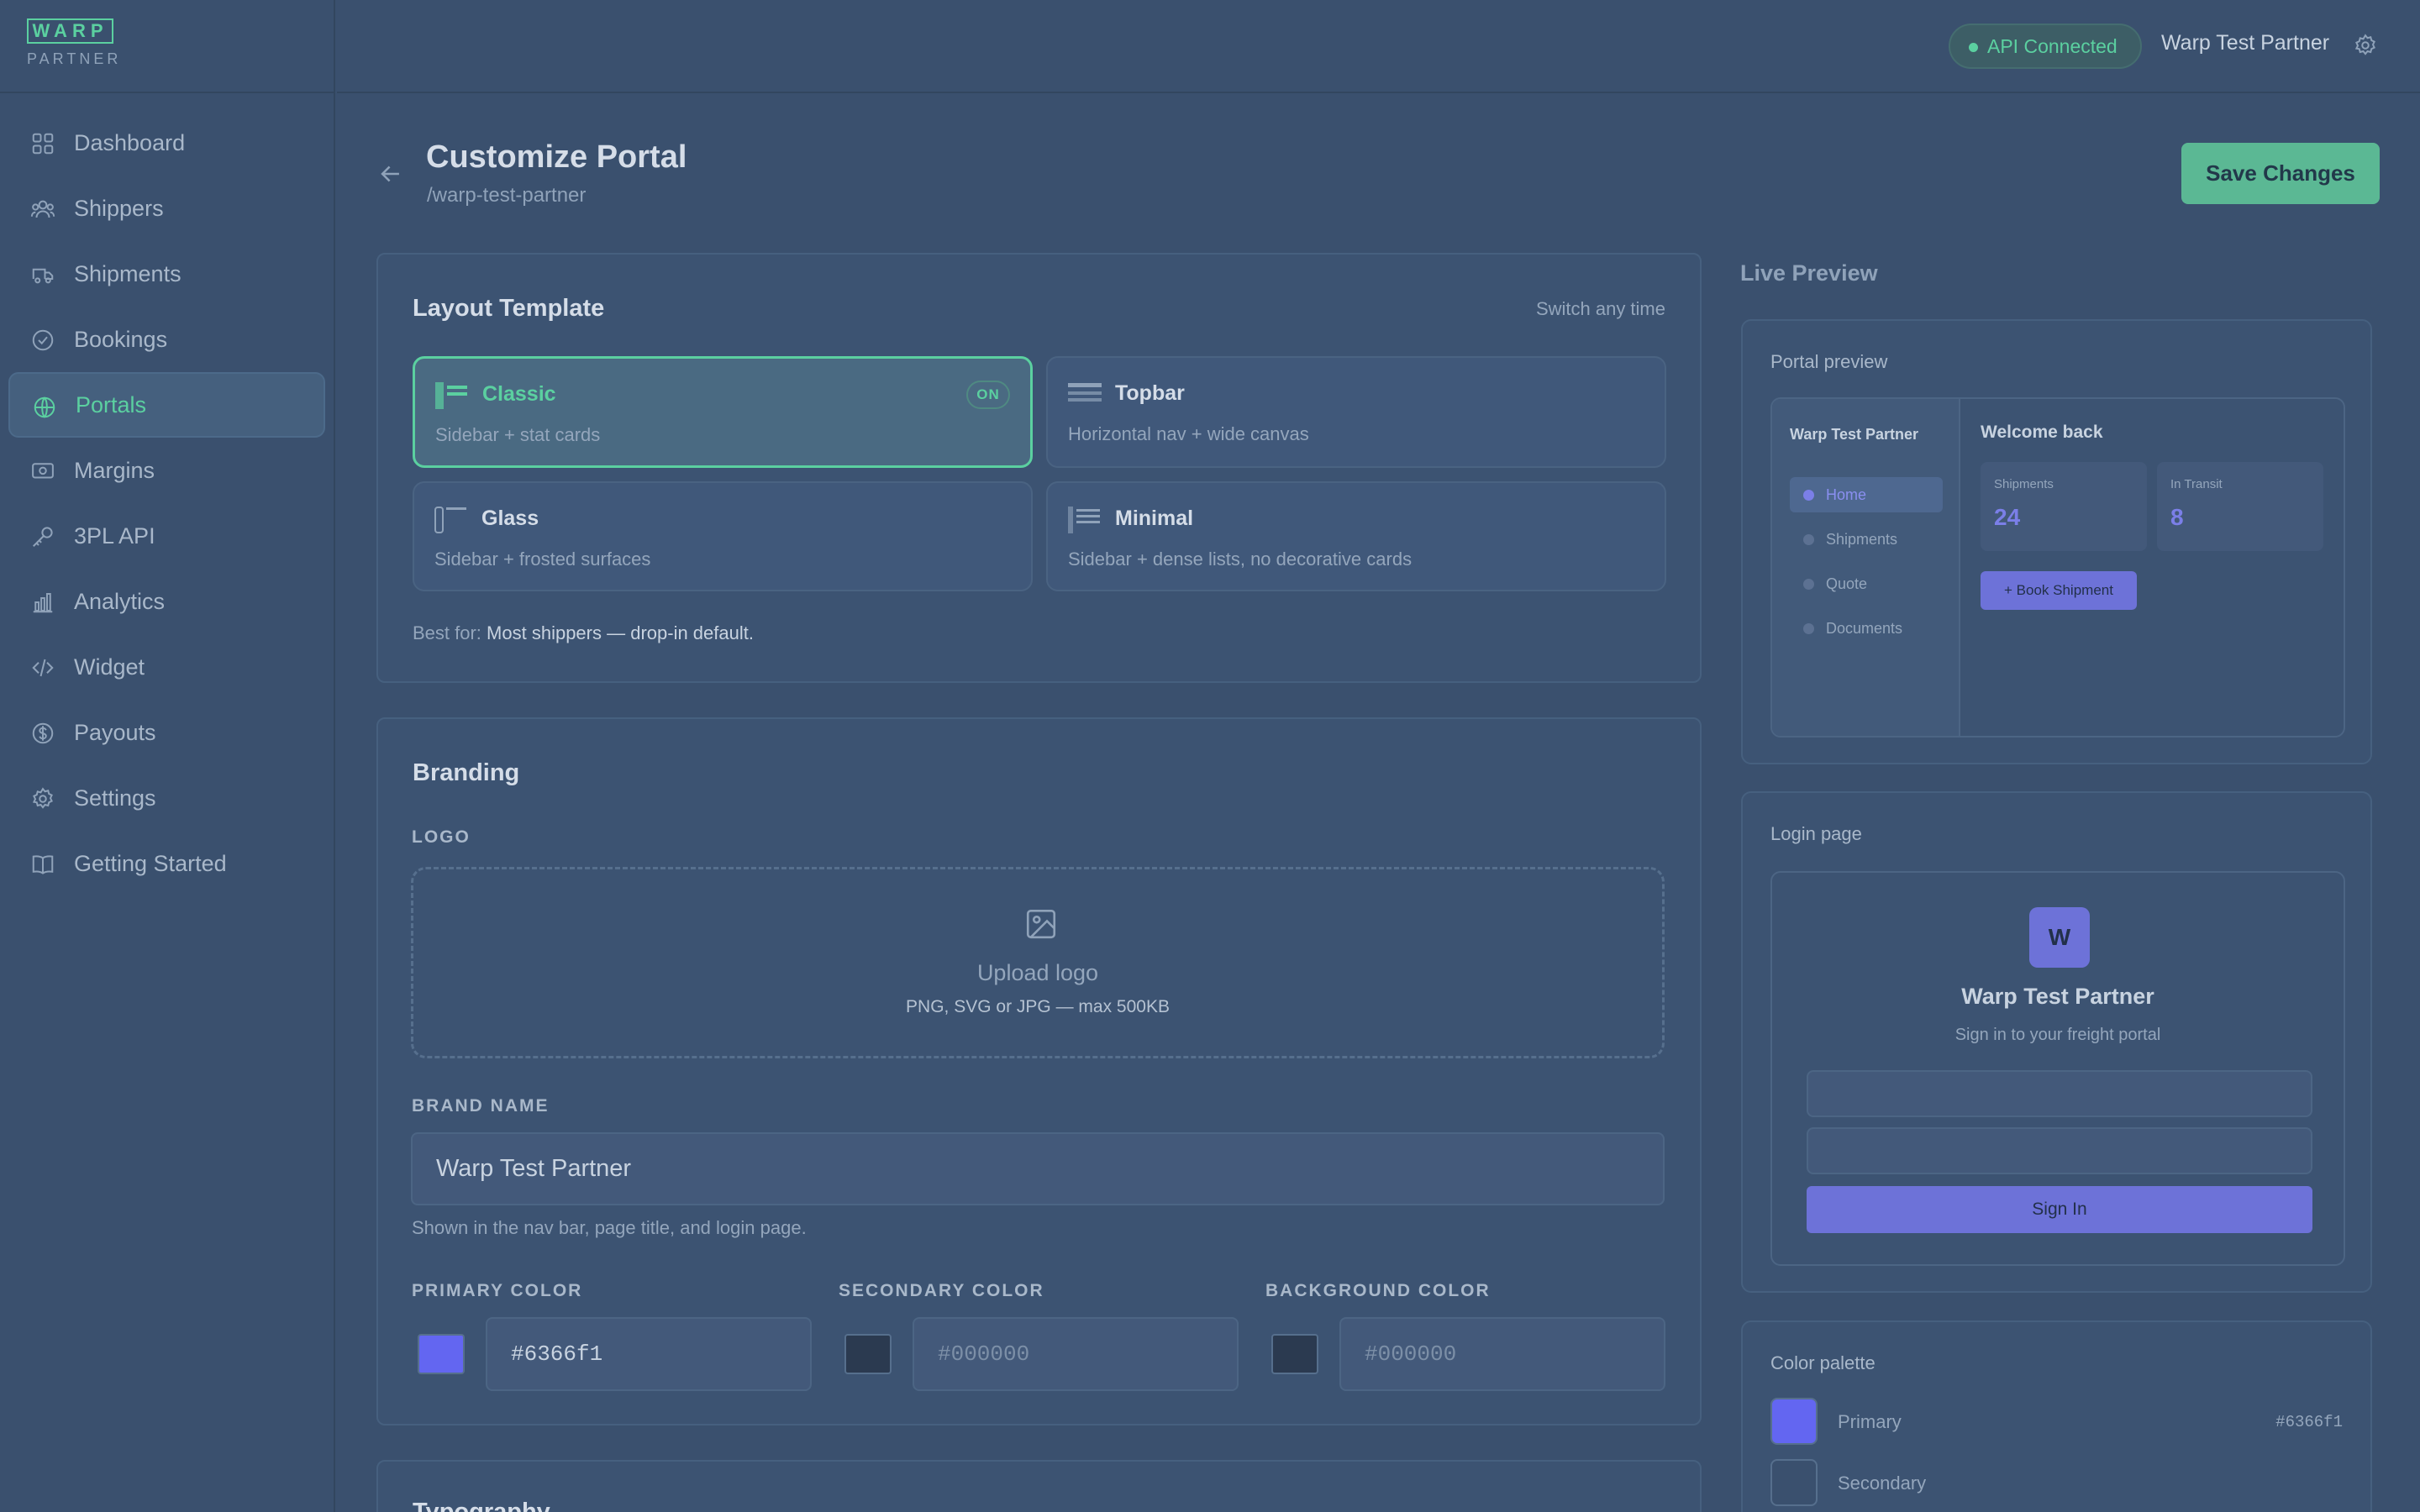  What do you see at coordinates (481, 1106) in the screenshot?
I see `brand-name-label: BRAND NAME` at bounding box center [481, 1106].